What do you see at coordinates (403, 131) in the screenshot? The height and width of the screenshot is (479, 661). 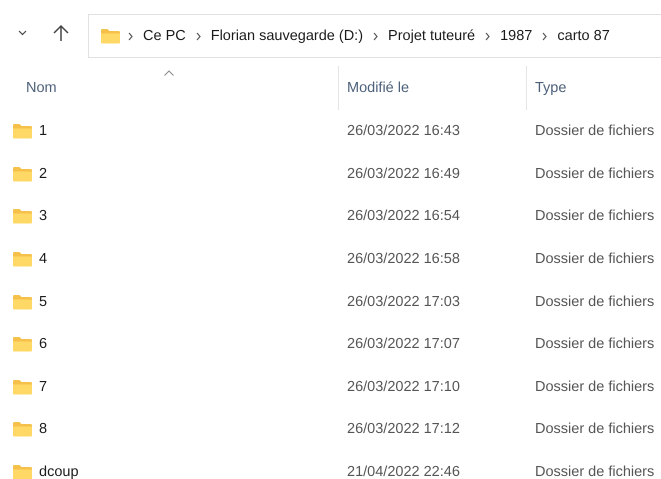 I see `date-modified: 26/03/2022 16:43` at bounding box center [403, 131].